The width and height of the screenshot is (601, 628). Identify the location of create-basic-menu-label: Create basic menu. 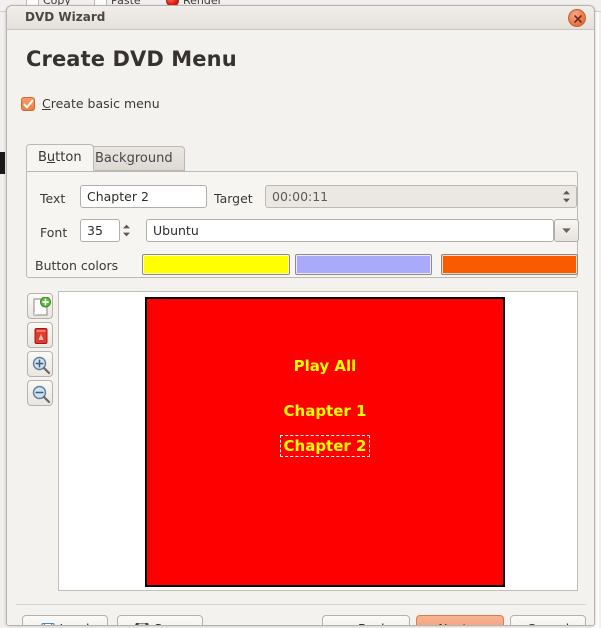
(101, 103).